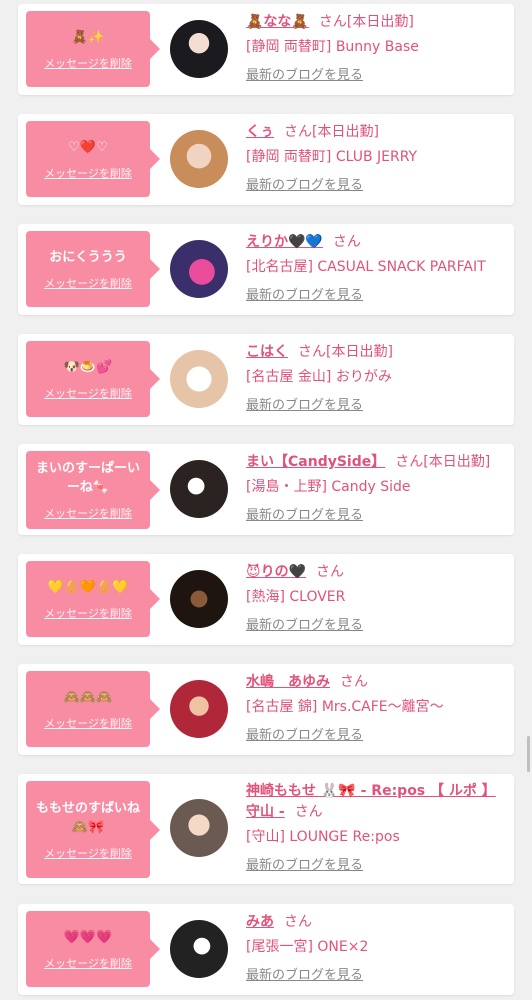  I want to click on message-text: 🐶🍮💕, so click(88, 367).